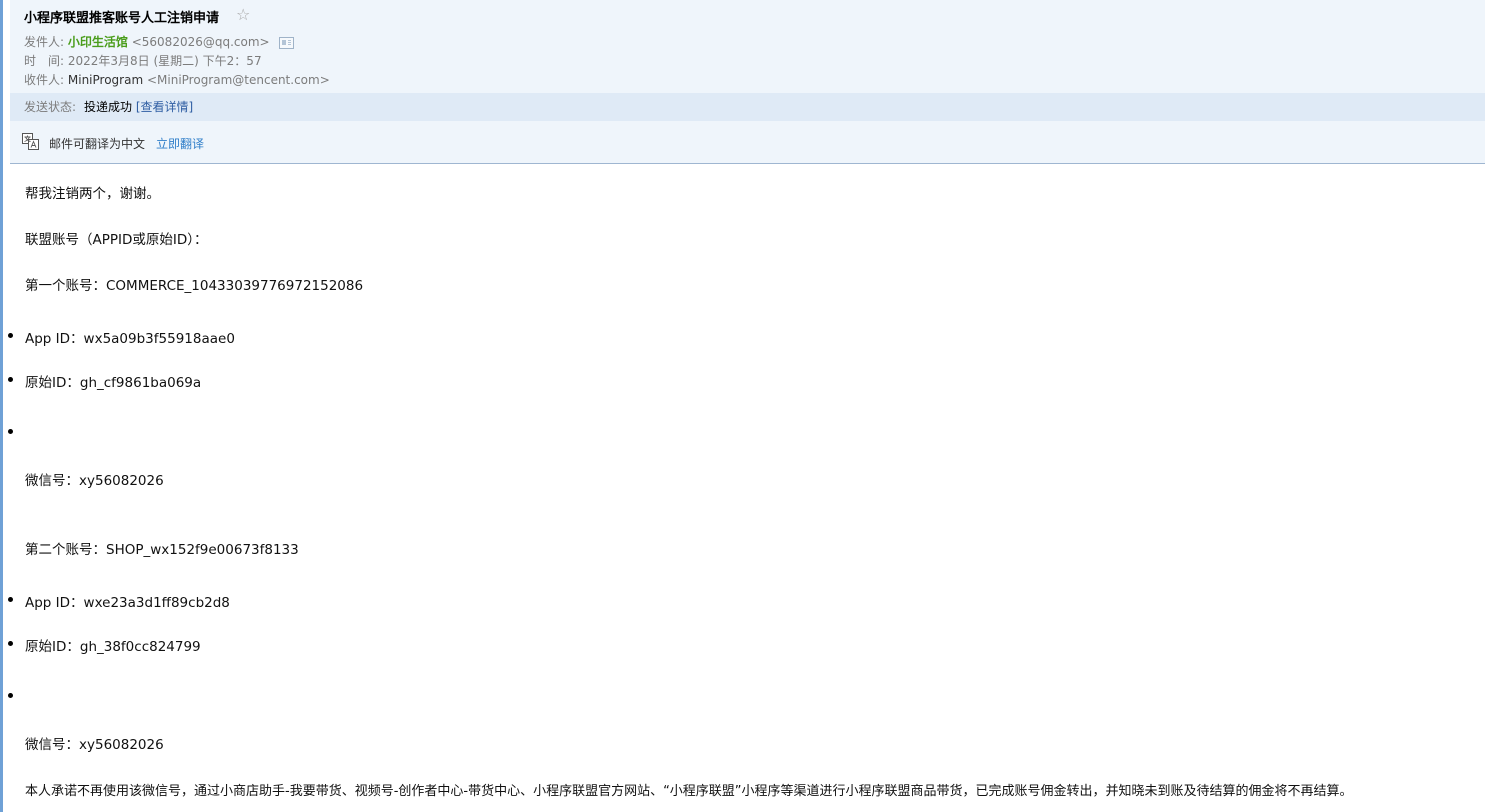  Describe the element at coordinates (180, 143) in the screenshot. I see `translate-now-link: 立即翻译` at that location.